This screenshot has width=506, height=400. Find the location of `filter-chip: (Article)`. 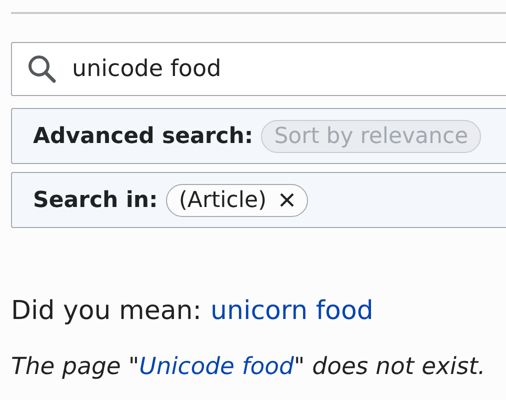

filter-chip: (Article) is located at coordinates (237, 200).